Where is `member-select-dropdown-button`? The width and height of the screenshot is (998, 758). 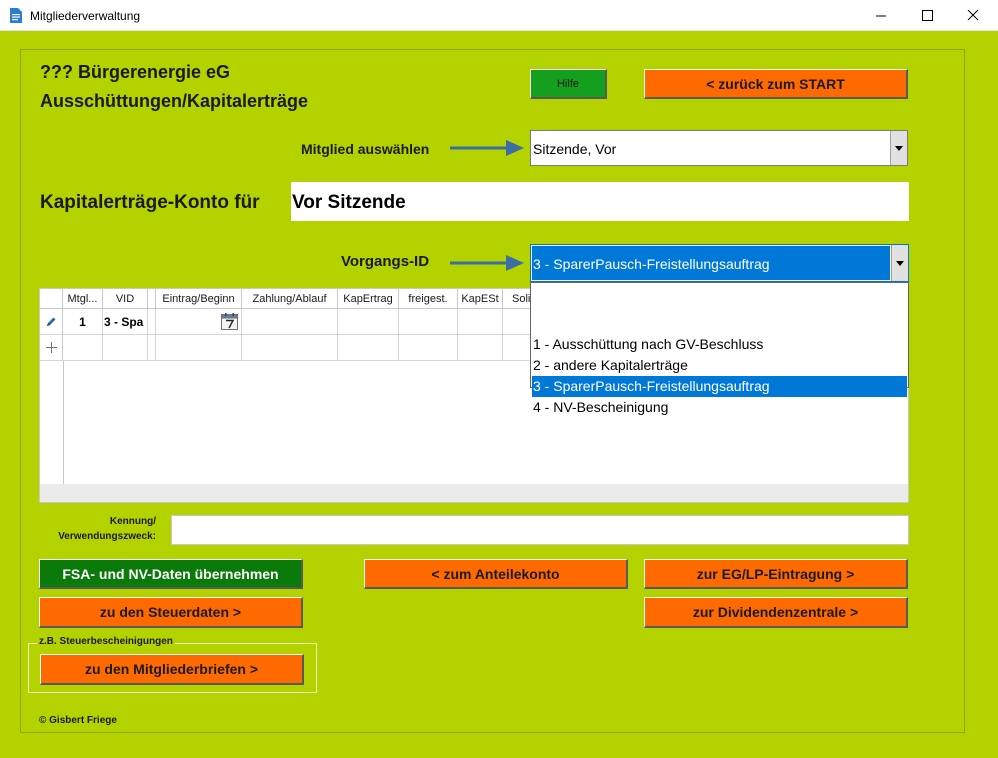
member-select-dropdown-button is located at coordinates (898, 148).